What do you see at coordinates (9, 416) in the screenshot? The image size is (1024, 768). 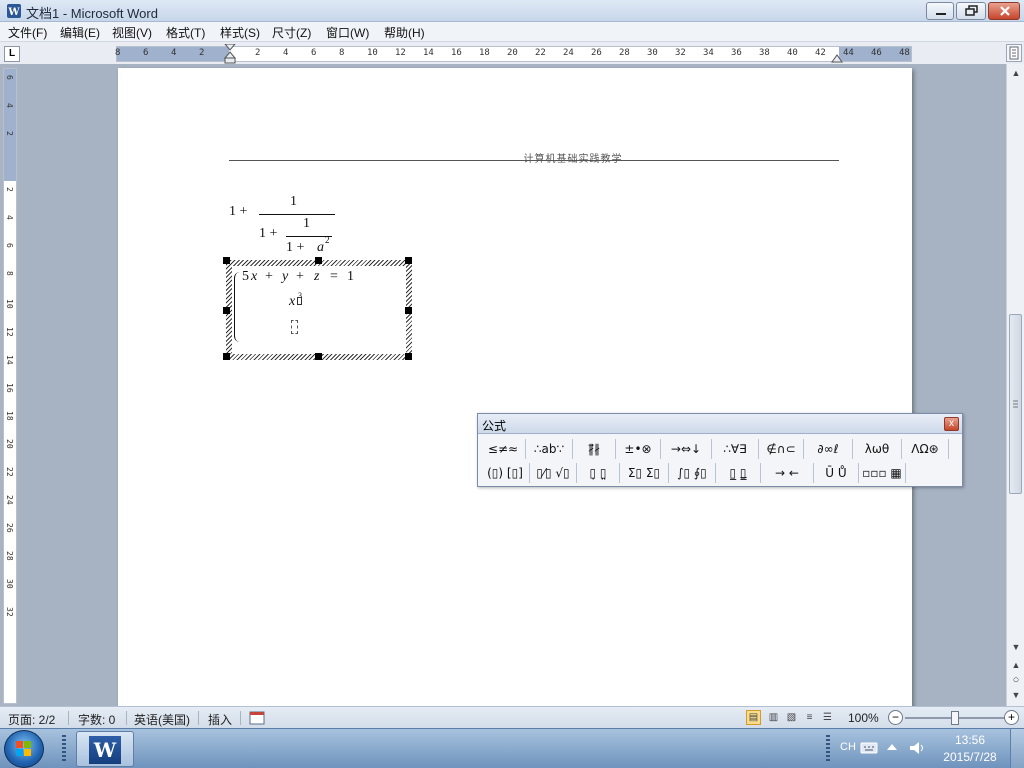 I see `vruler-tick-label: 18` at bounding box center [9, 416].